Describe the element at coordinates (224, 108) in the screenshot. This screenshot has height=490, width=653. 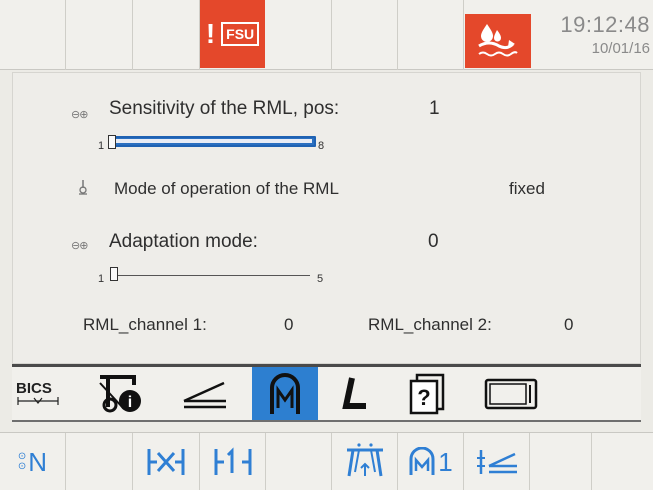
I see `sensitivity-label: Sensitivity of the RML, pos:` at that location.